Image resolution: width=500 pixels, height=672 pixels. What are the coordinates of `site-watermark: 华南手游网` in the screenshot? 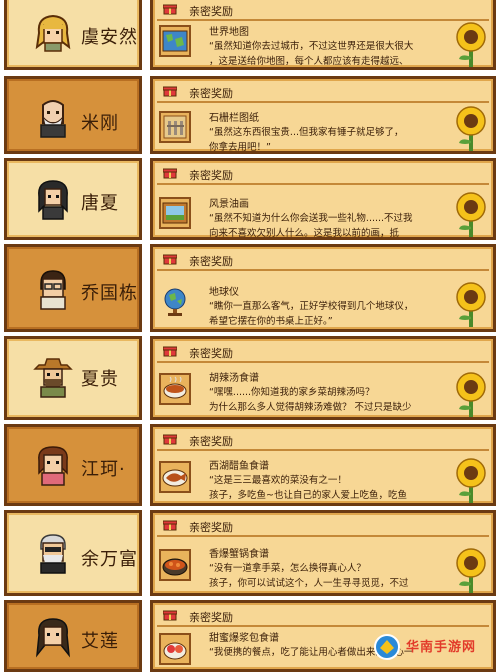 It's located at (434, 647).